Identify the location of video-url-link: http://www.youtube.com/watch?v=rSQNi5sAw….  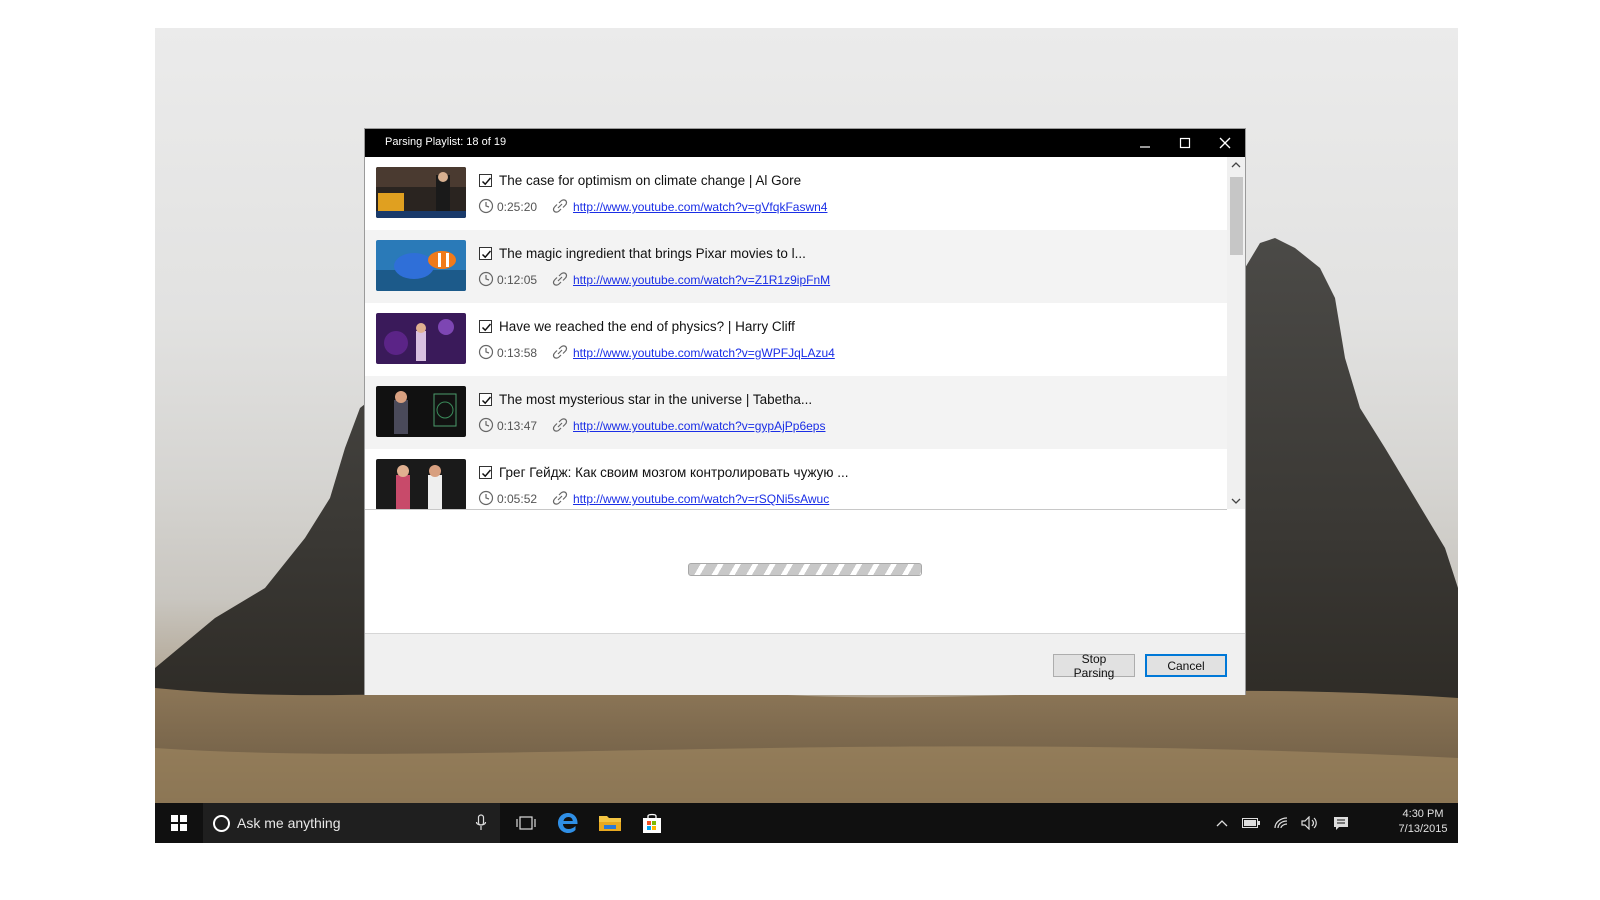
(701, 499).